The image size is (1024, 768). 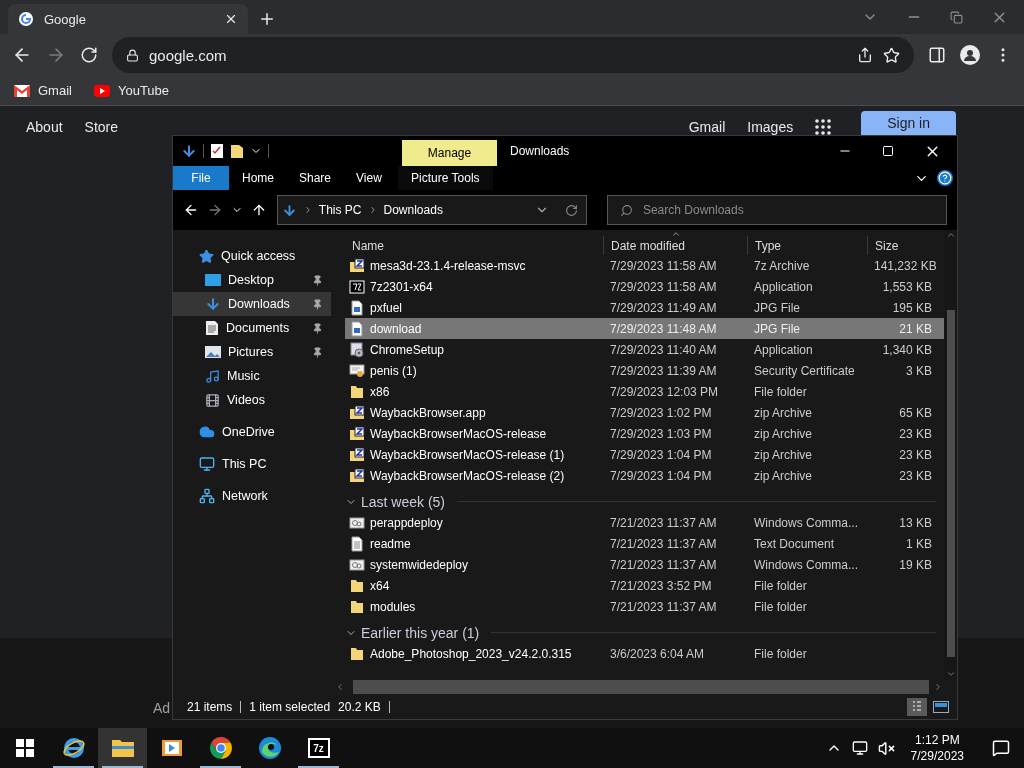 I want to click on date-cell-text: 7/29/2023 1:03 PM, so click(x=661, y=433).